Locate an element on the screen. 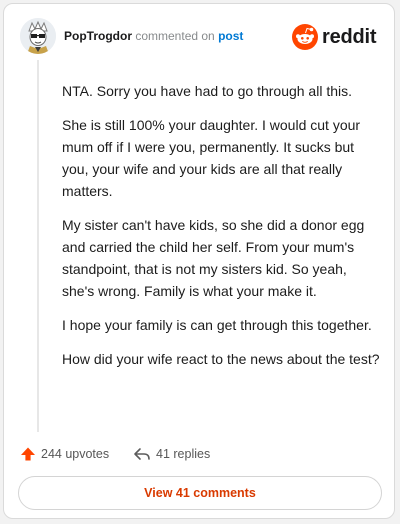  reddit-logo: reddit is located at coordinates (335, 37).